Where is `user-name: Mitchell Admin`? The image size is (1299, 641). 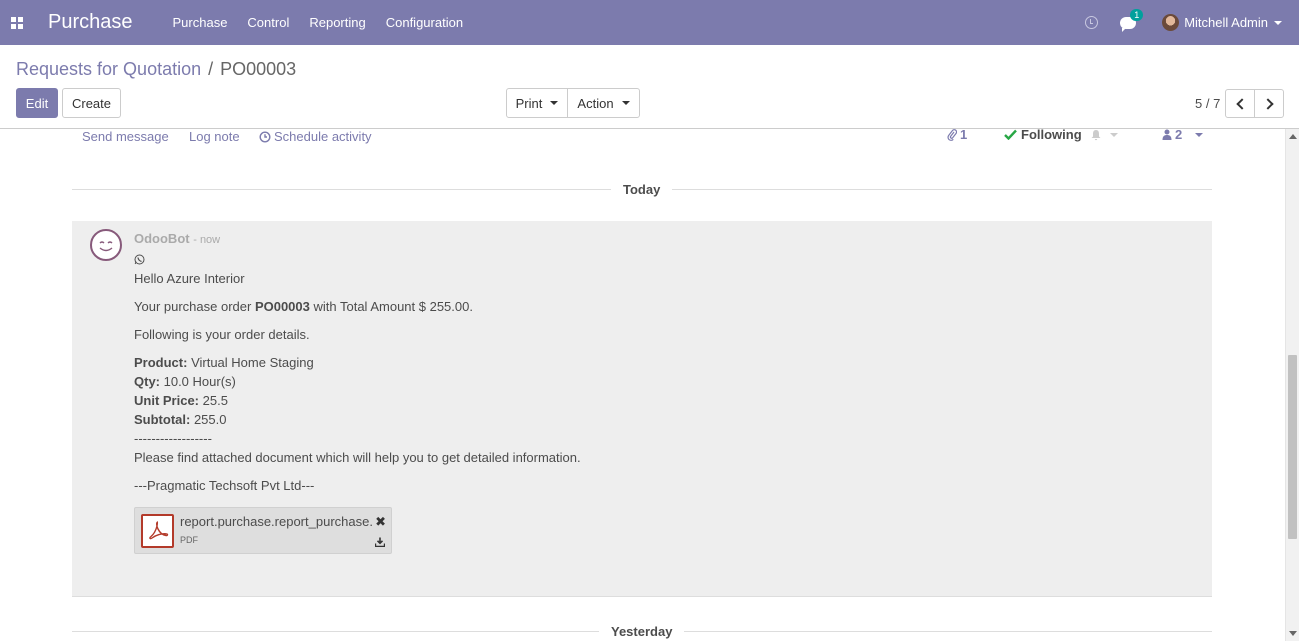
user-name: Mitchell Admin is located at coordinates (1226, 22).